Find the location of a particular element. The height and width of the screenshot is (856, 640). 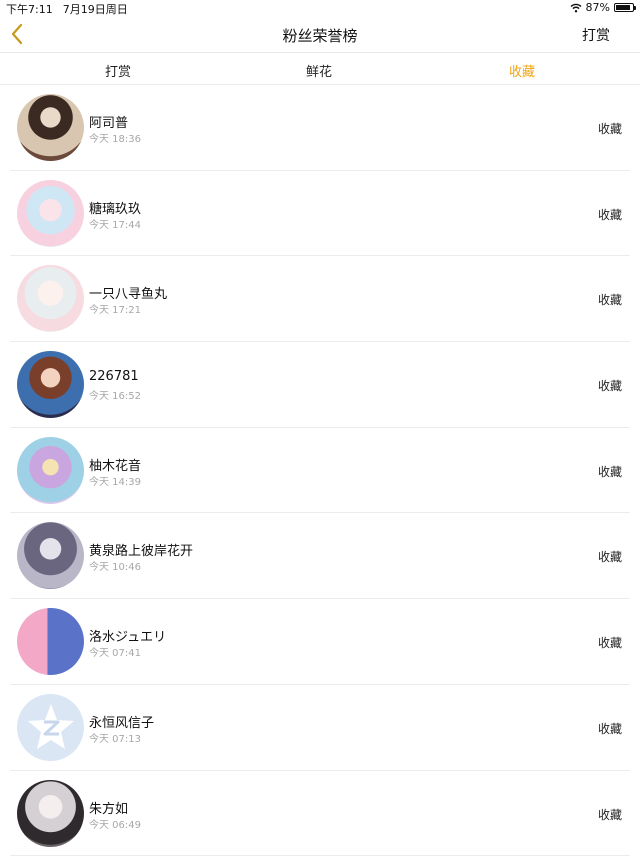

tab-flowers: 鲜花 is located at coordinates (319, 70).